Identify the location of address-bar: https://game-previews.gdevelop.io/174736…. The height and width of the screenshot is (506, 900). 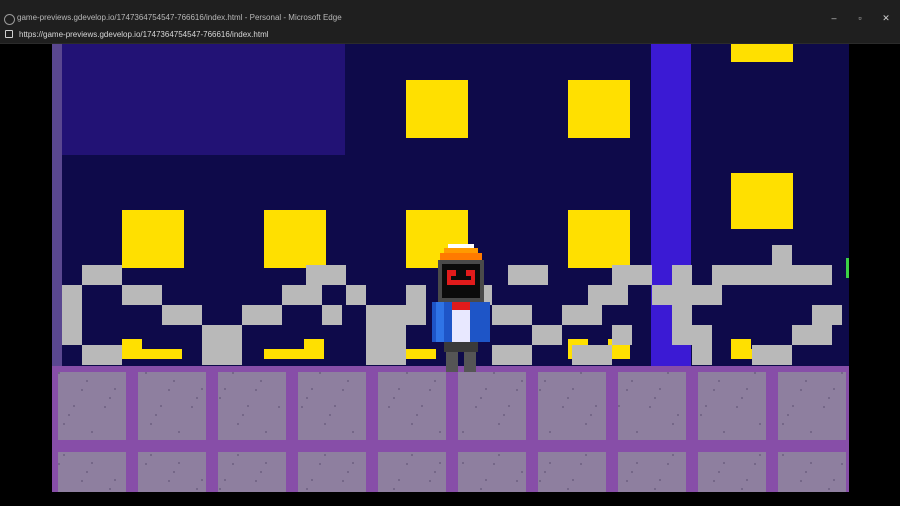
(450, 35).